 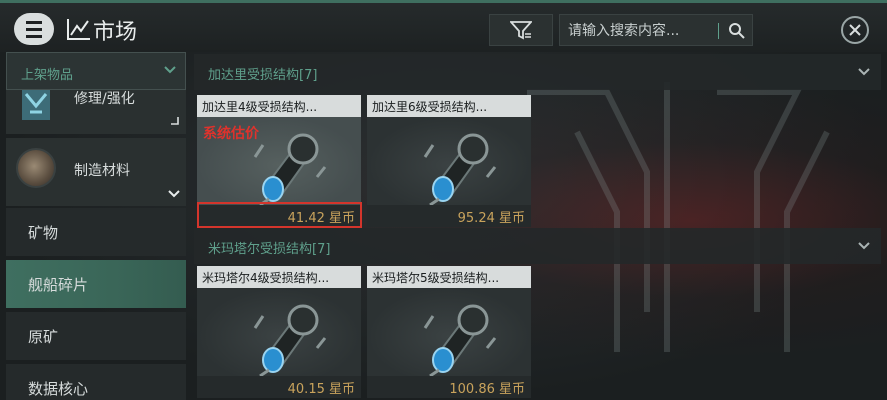 What do you see at coordinates (718, 31) in the screenshot?
I see `search-divider` at bounding box center [718, 31].